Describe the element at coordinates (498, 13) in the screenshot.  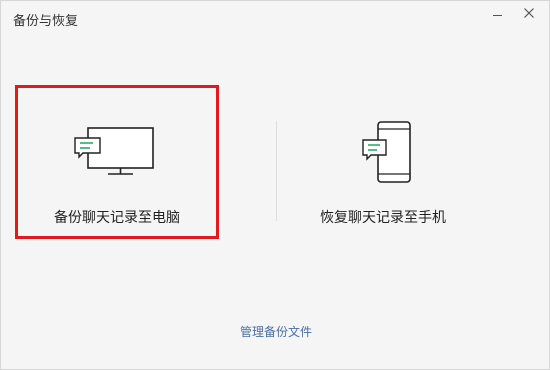
I see `minimize-button` at that location.